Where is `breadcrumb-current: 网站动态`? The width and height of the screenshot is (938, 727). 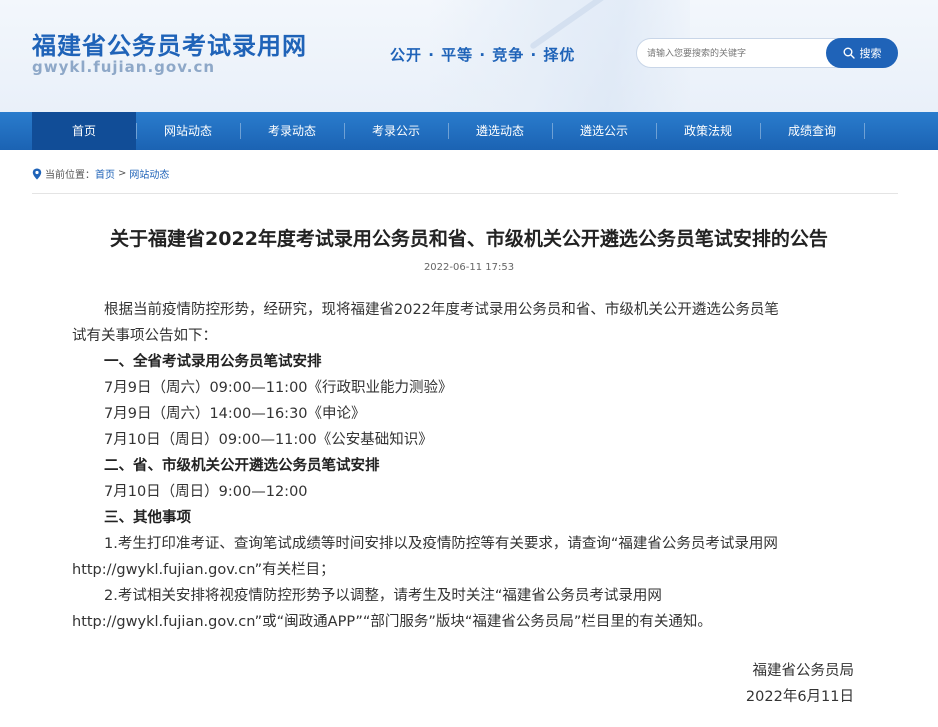 breadcrumb-current: 网站动态 is located at coordinates (149, 173).